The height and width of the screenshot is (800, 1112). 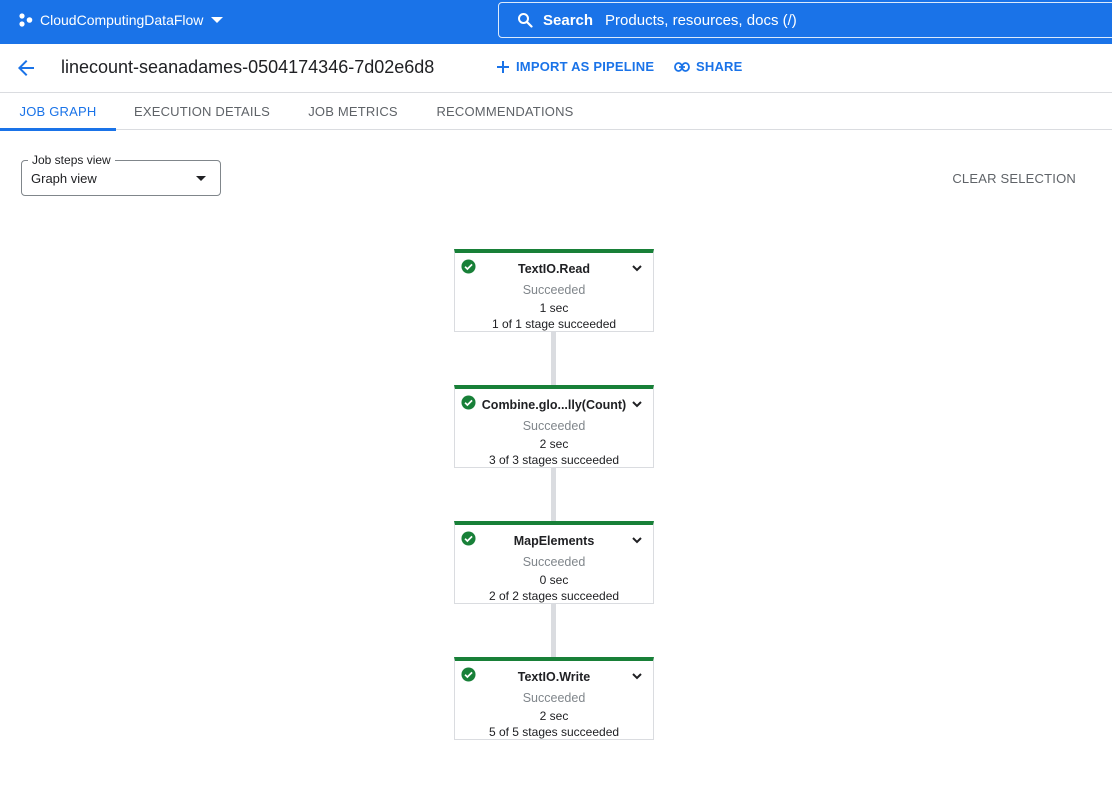 I want to click on page-title: linecount-seanadames-0504174346-7d02e6d8, so click(x=248, y=67).